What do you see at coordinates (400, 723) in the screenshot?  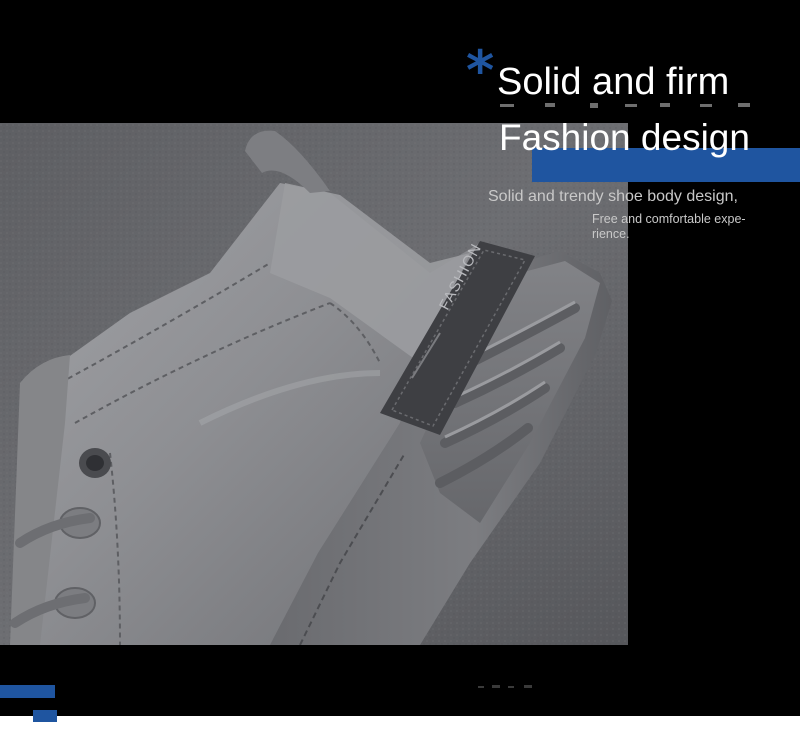 I see `bottom-white-strip` at bounding box center [400, 723].